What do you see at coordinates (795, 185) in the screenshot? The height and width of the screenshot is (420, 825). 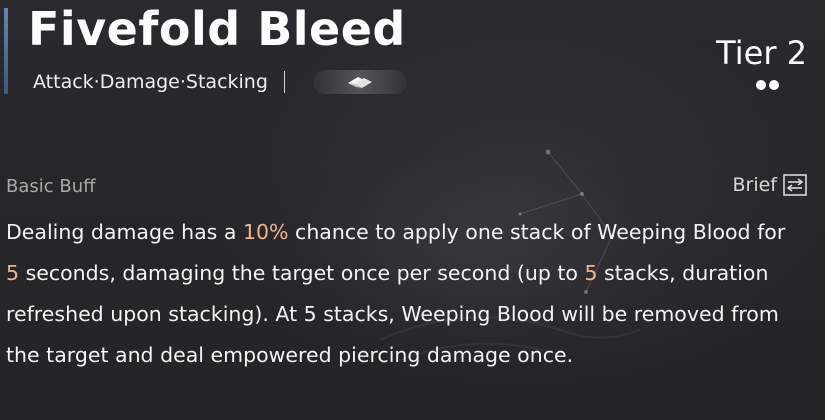 I see `swap-arrows-icon` at bounding box center [795, 185].